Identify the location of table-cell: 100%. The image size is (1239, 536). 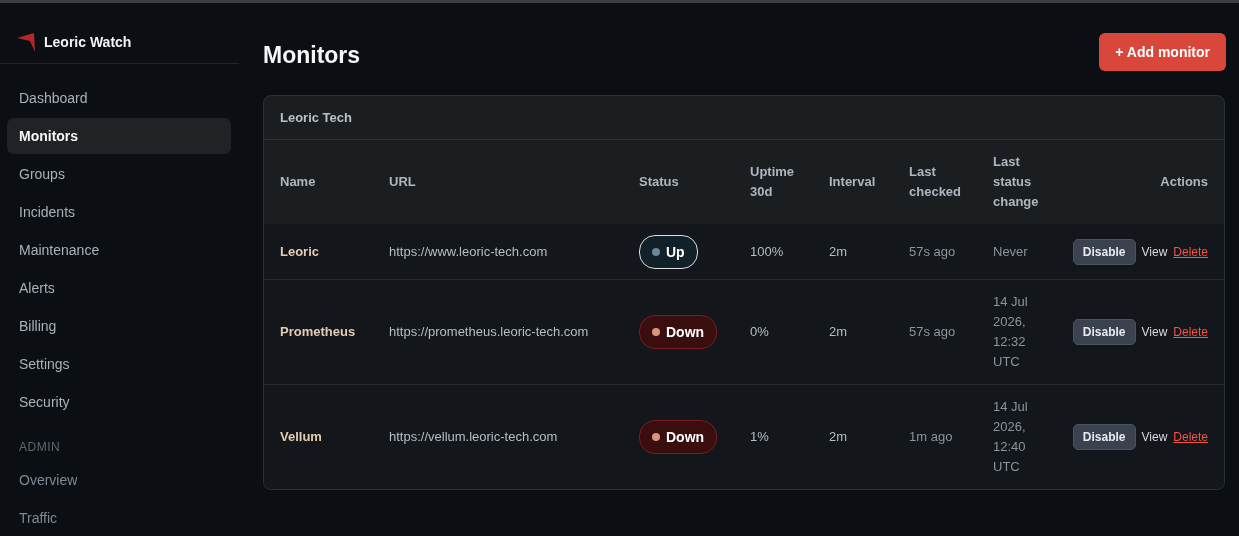
(789, 252).